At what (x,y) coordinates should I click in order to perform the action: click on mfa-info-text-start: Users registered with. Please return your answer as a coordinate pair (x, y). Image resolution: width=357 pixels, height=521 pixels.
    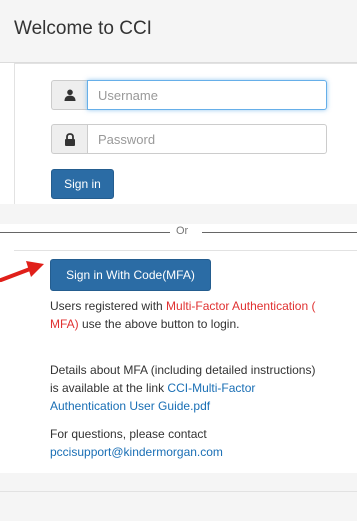
    Looking at the image, I should click on (108, 306).